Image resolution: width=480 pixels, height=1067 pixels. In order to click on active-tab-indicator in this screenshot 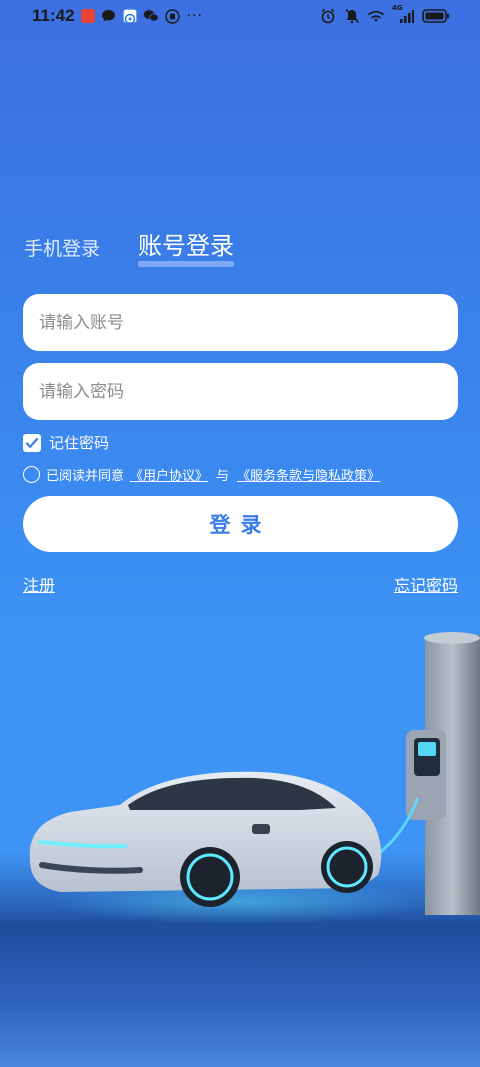, I will do `click(186, 264)`.